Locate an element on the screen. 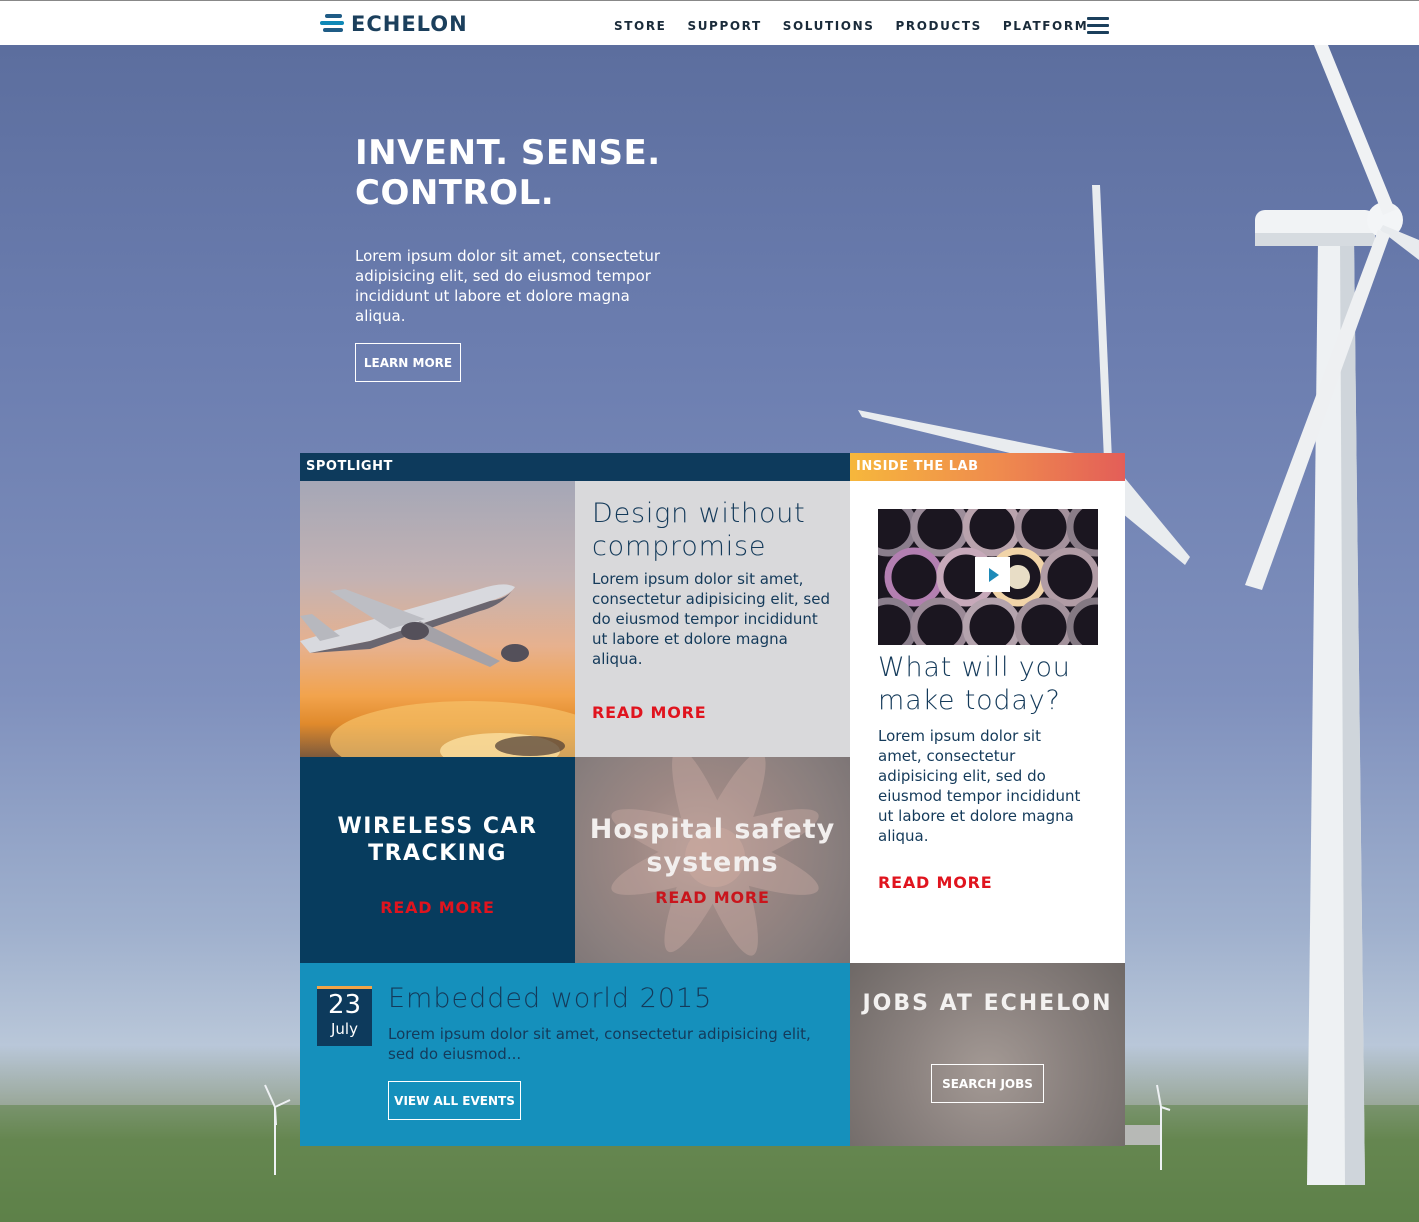 This screenshot has width=1419, height=1222. wireless-read-more-link: READ MORE is located at coordinates (437, 907).